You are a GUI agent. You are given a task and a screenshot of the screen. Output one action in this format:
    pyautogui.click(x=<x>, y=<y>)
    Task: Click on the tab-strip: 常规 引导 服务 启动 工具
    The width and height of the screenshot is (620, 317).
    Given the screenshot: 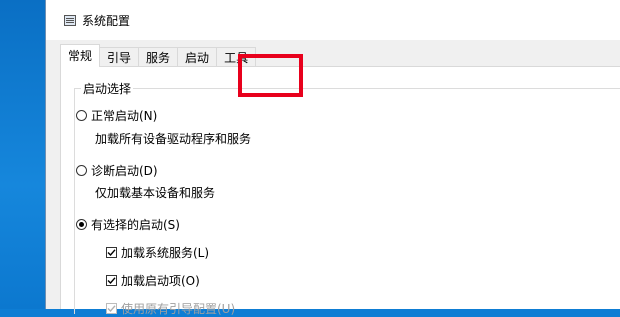 What is the action you would take?
    pyautogui.click(x=158, y=55)
    